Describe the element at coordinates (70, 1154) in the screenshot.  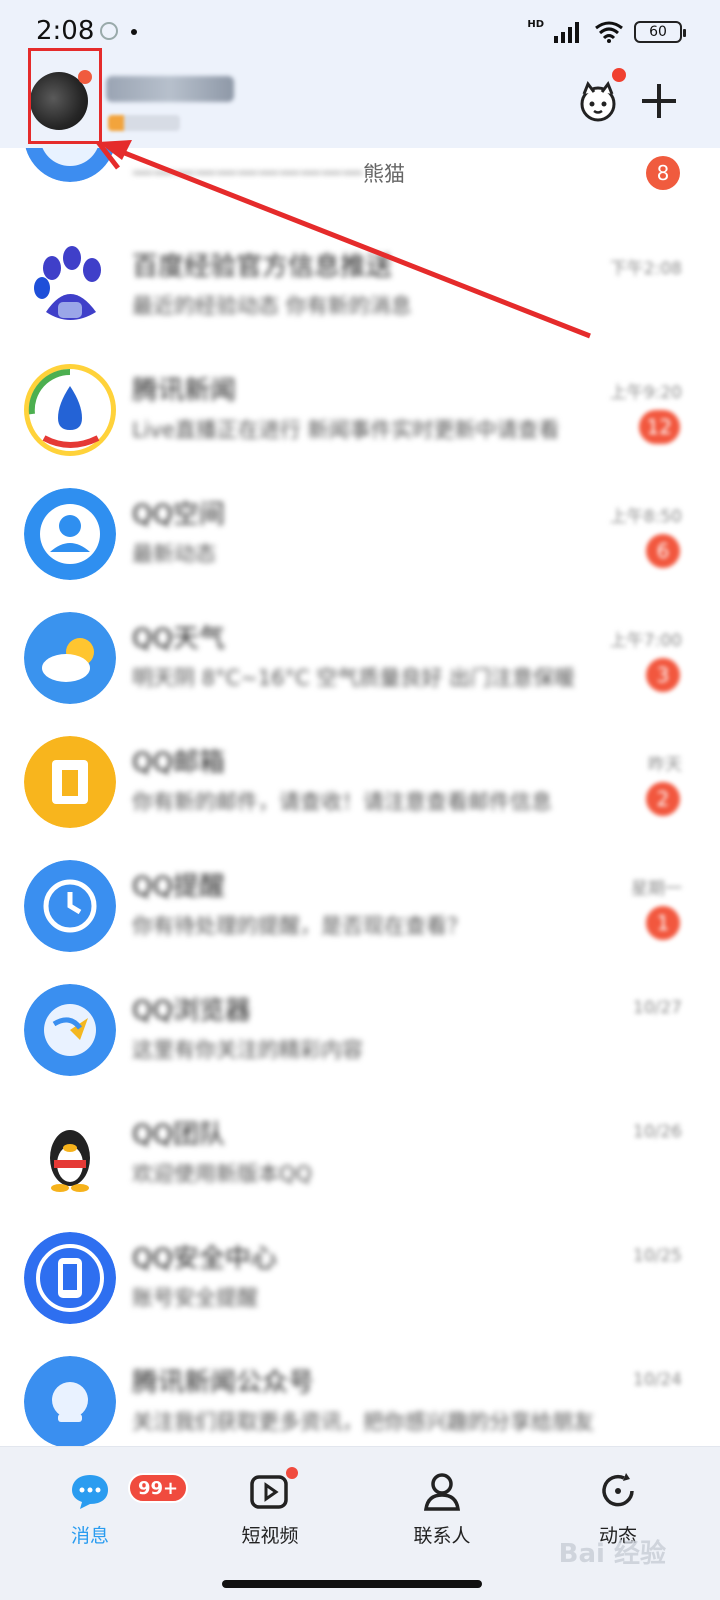
I see `penguin-icon` at that location.